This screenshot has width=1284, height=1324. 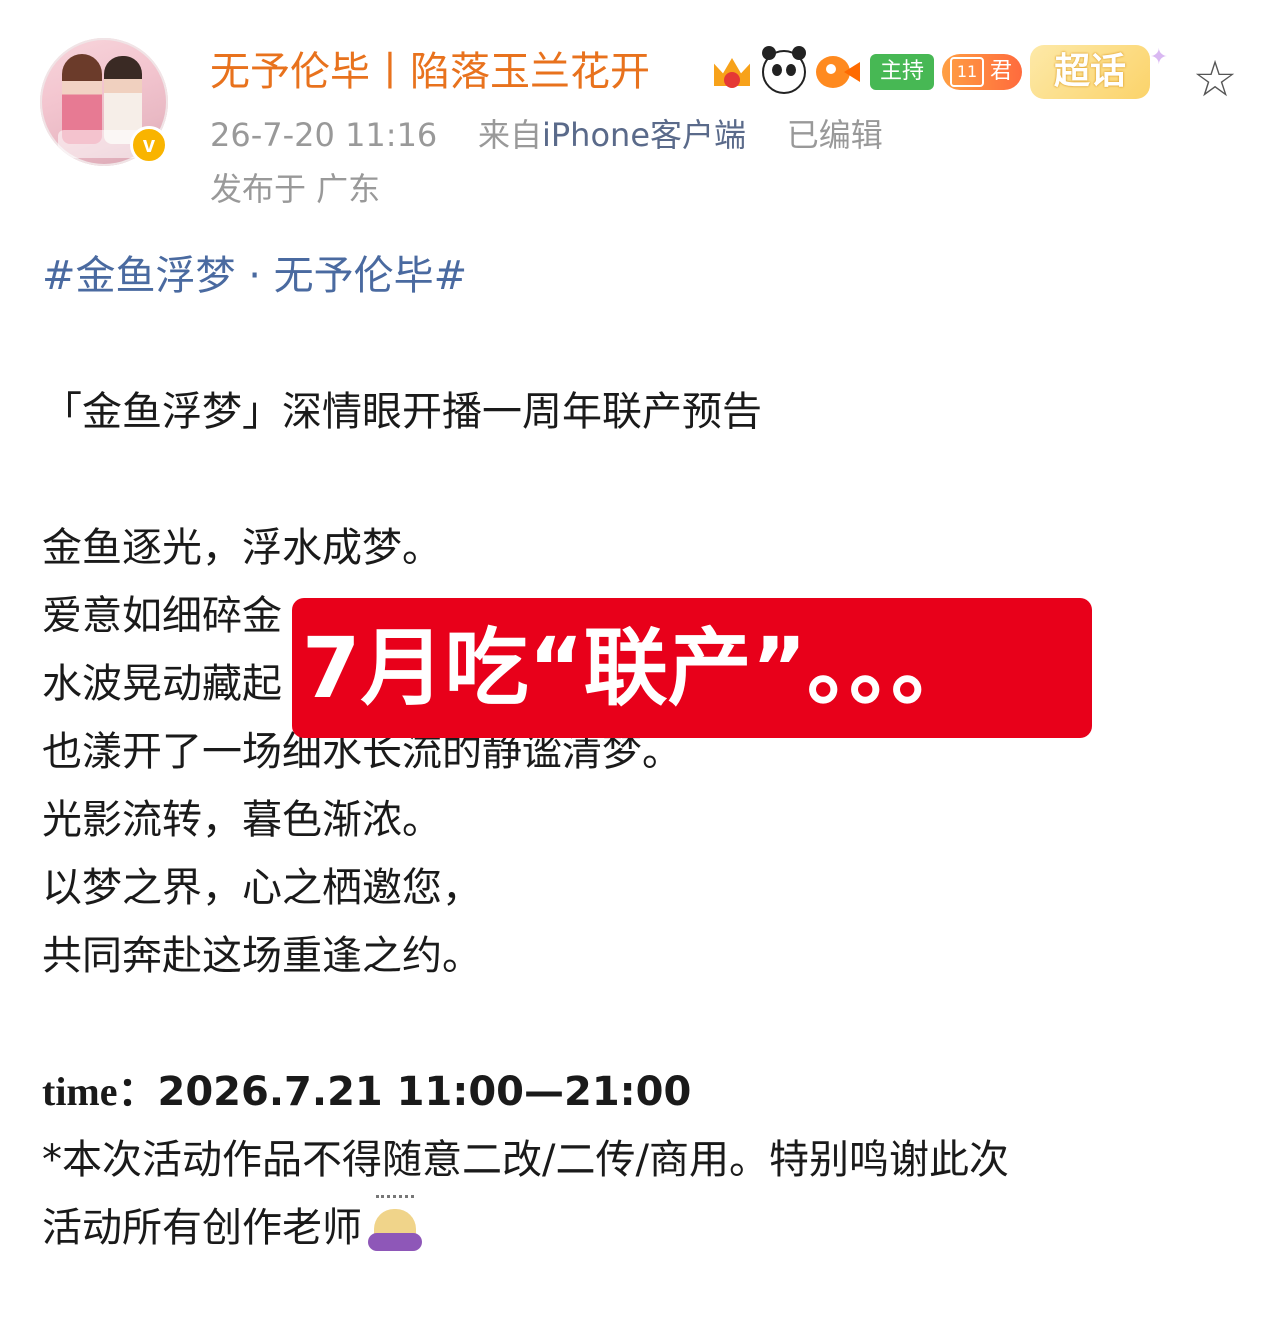 What do you see at coordinates (242, 820) in the screenshot?
I see `poem-line: 光影流转，暮色渐浓。` at bounding box center [242, 820].